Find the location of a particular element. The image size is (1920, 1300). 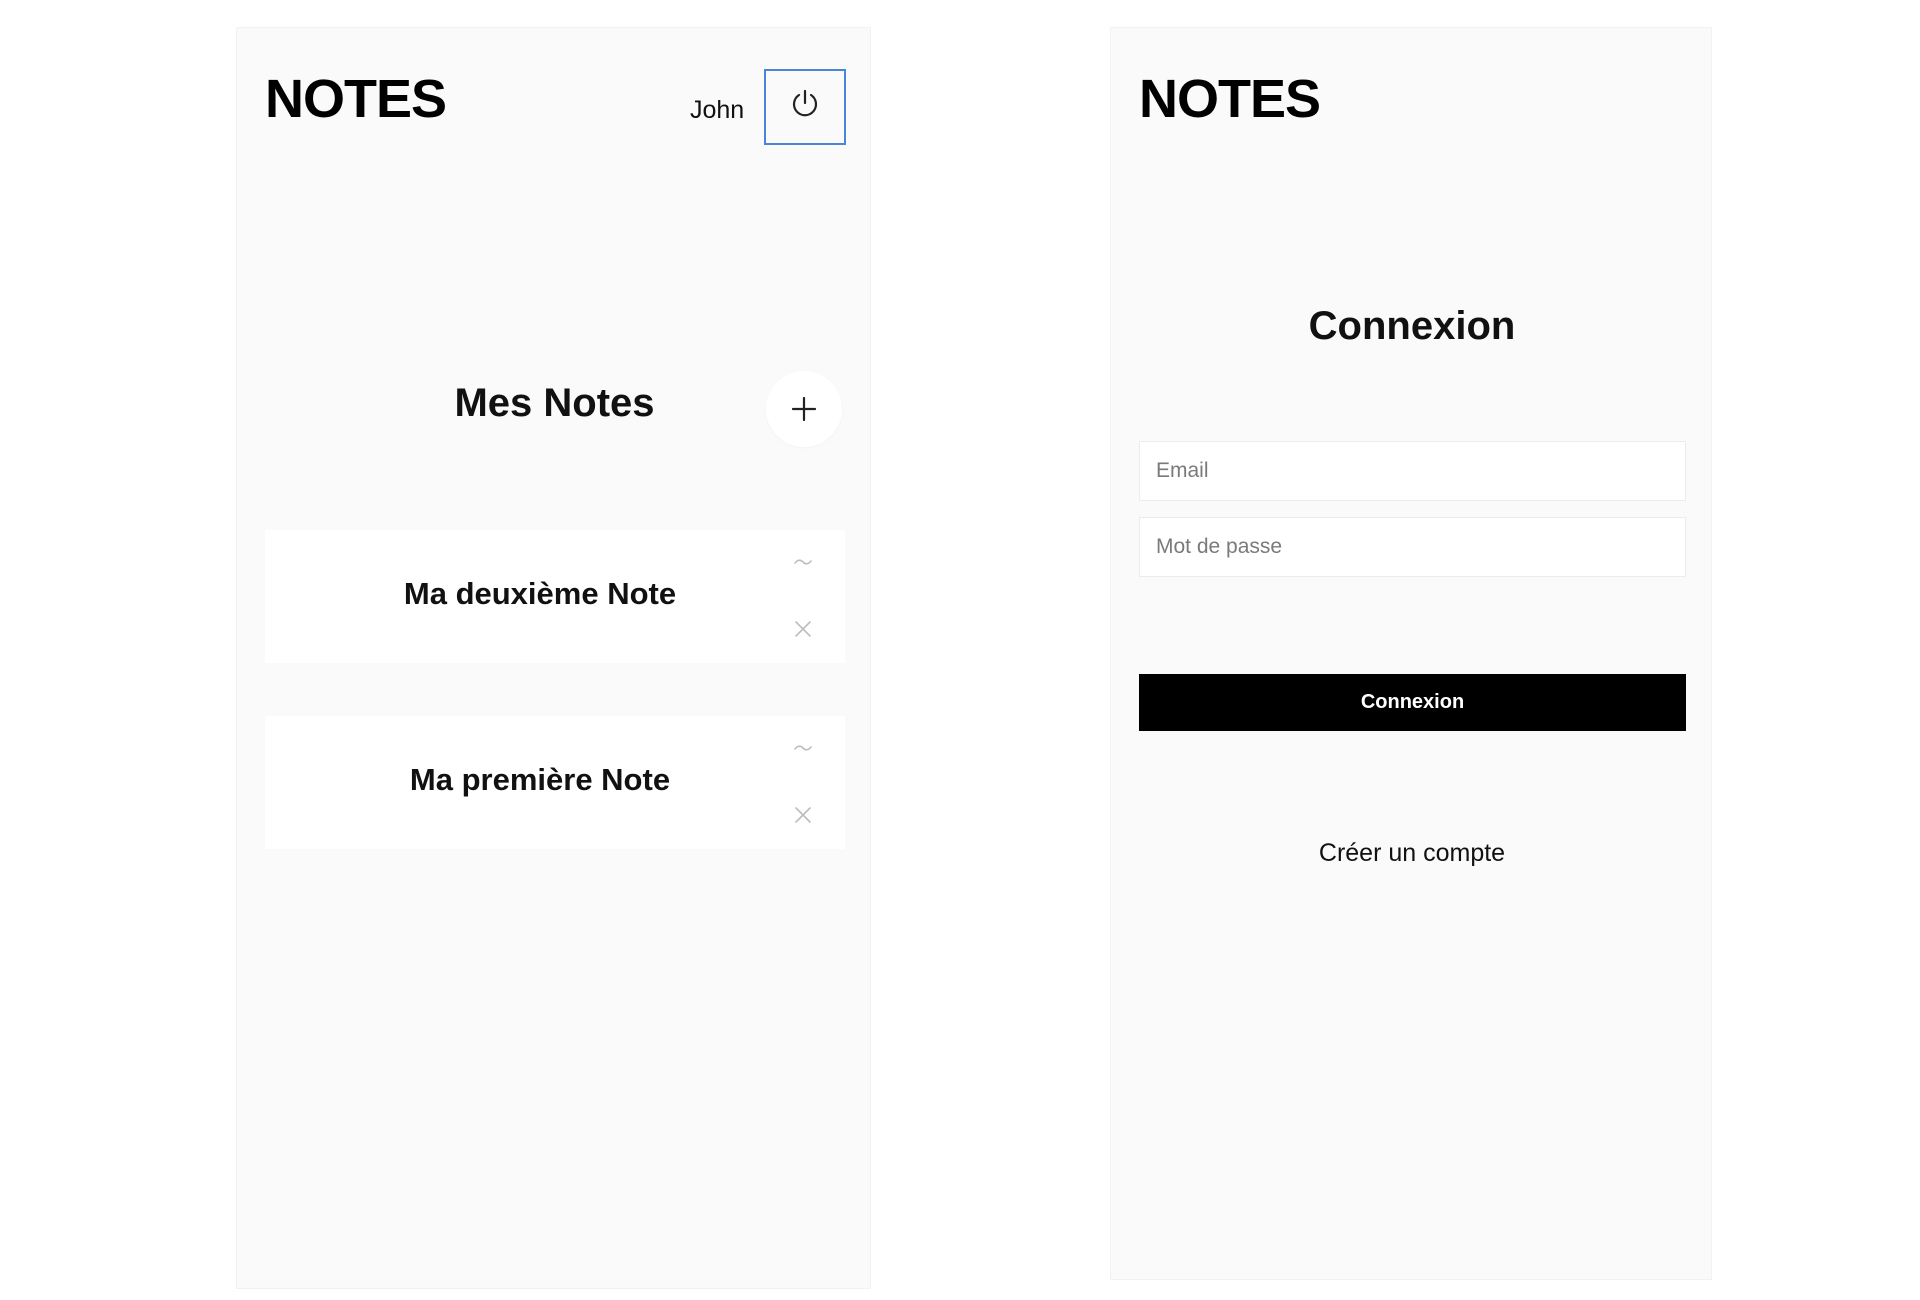

password-field is located at coordinates (1412, 547).